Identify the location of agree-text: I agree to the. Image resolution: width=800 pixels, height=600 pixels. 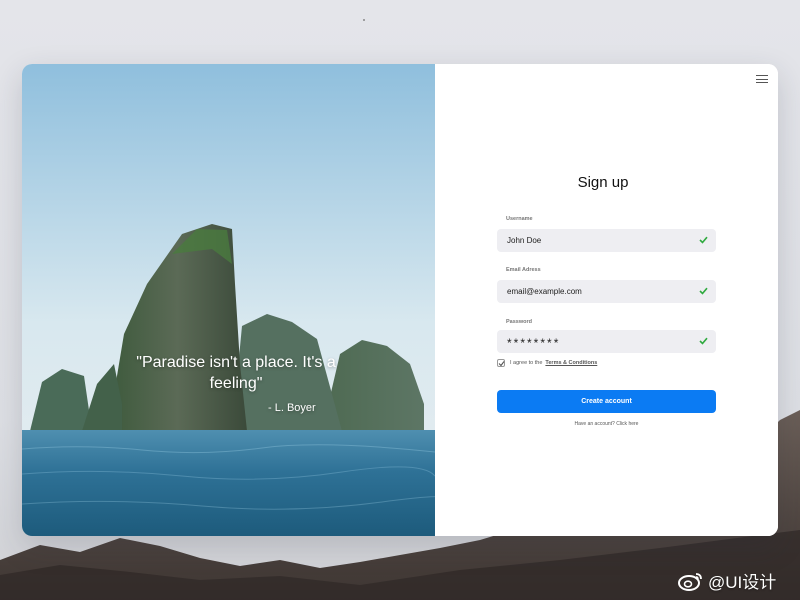
(526, 363).